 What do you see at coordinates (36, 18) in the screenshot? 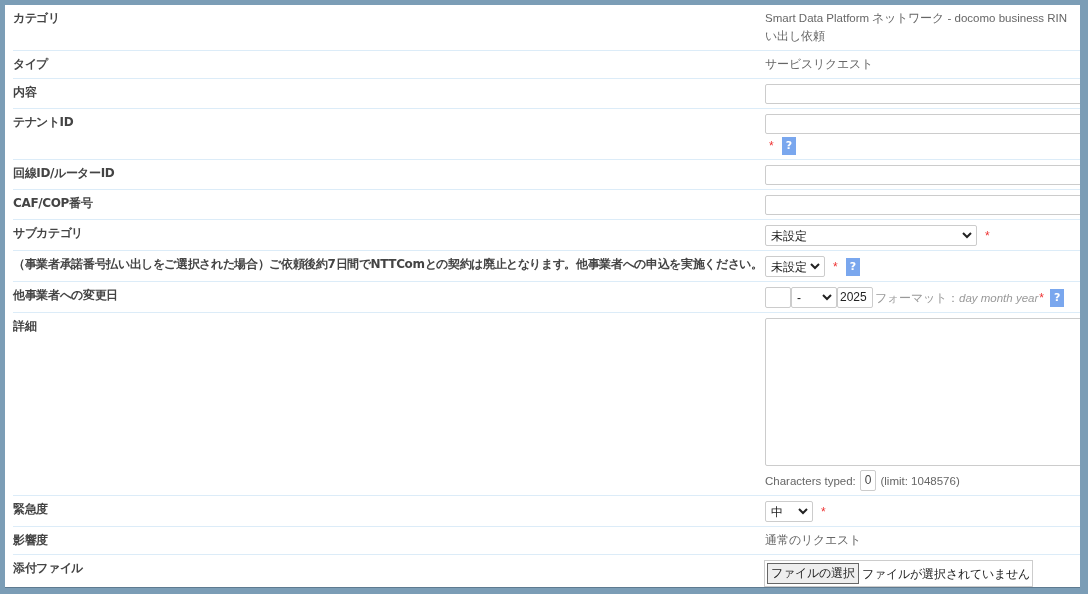
I see `field-label: カテゴリ` at bounding box center [36, 18].